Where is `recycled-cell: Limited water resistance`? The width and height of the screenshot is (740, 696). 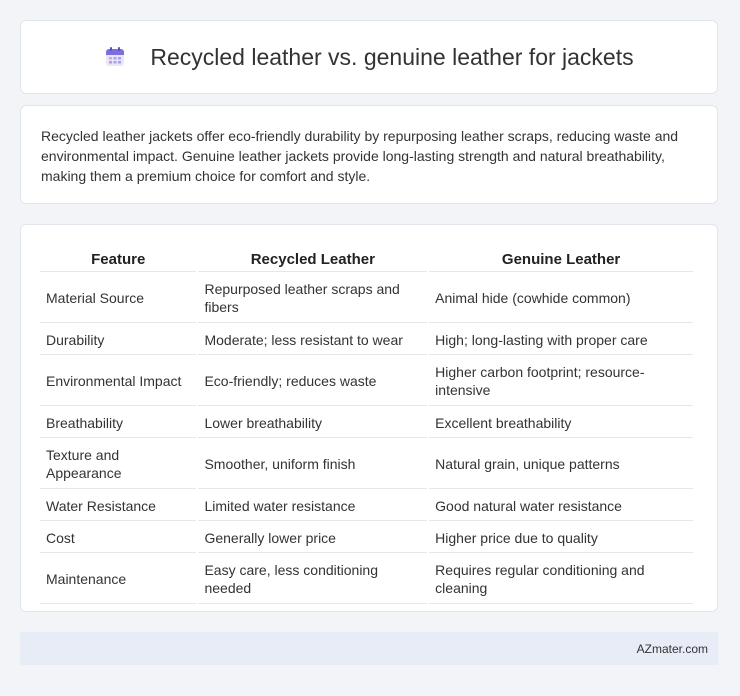
recycled-cell: Limited water resistance is located at coordinates (313, 506).